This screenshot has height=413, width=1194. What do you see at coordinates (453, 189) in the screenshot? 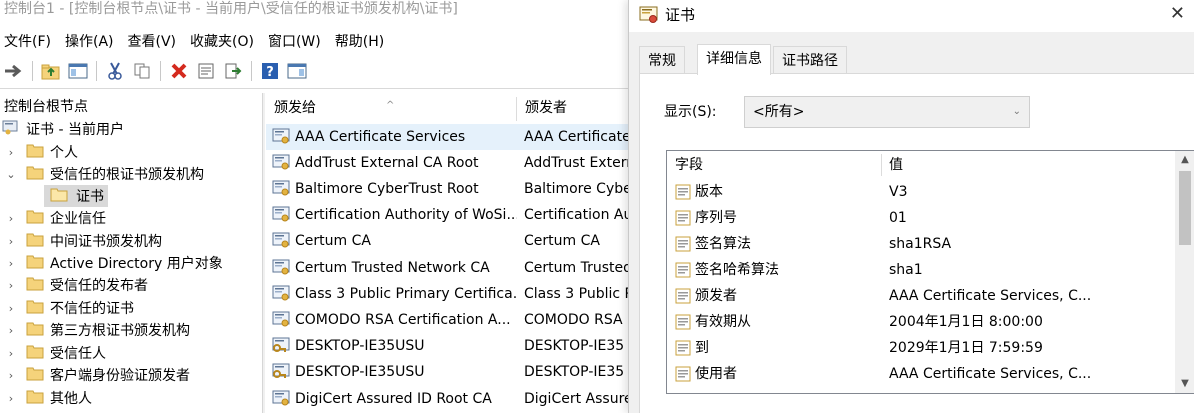
I see `table-row: Baltimore CyberTrust Root Baltimore Cybe` at bounding box center [453, 189].